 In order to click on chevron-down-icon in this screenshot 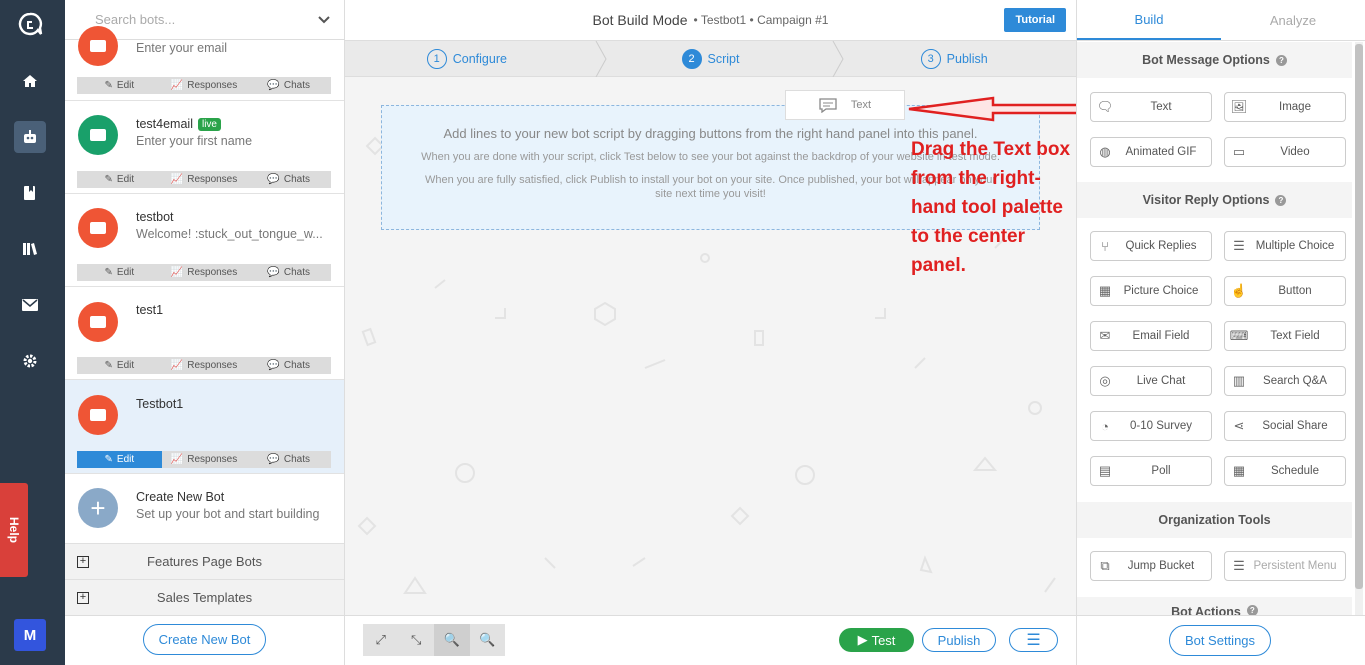, I will do `click(324, 19)`.